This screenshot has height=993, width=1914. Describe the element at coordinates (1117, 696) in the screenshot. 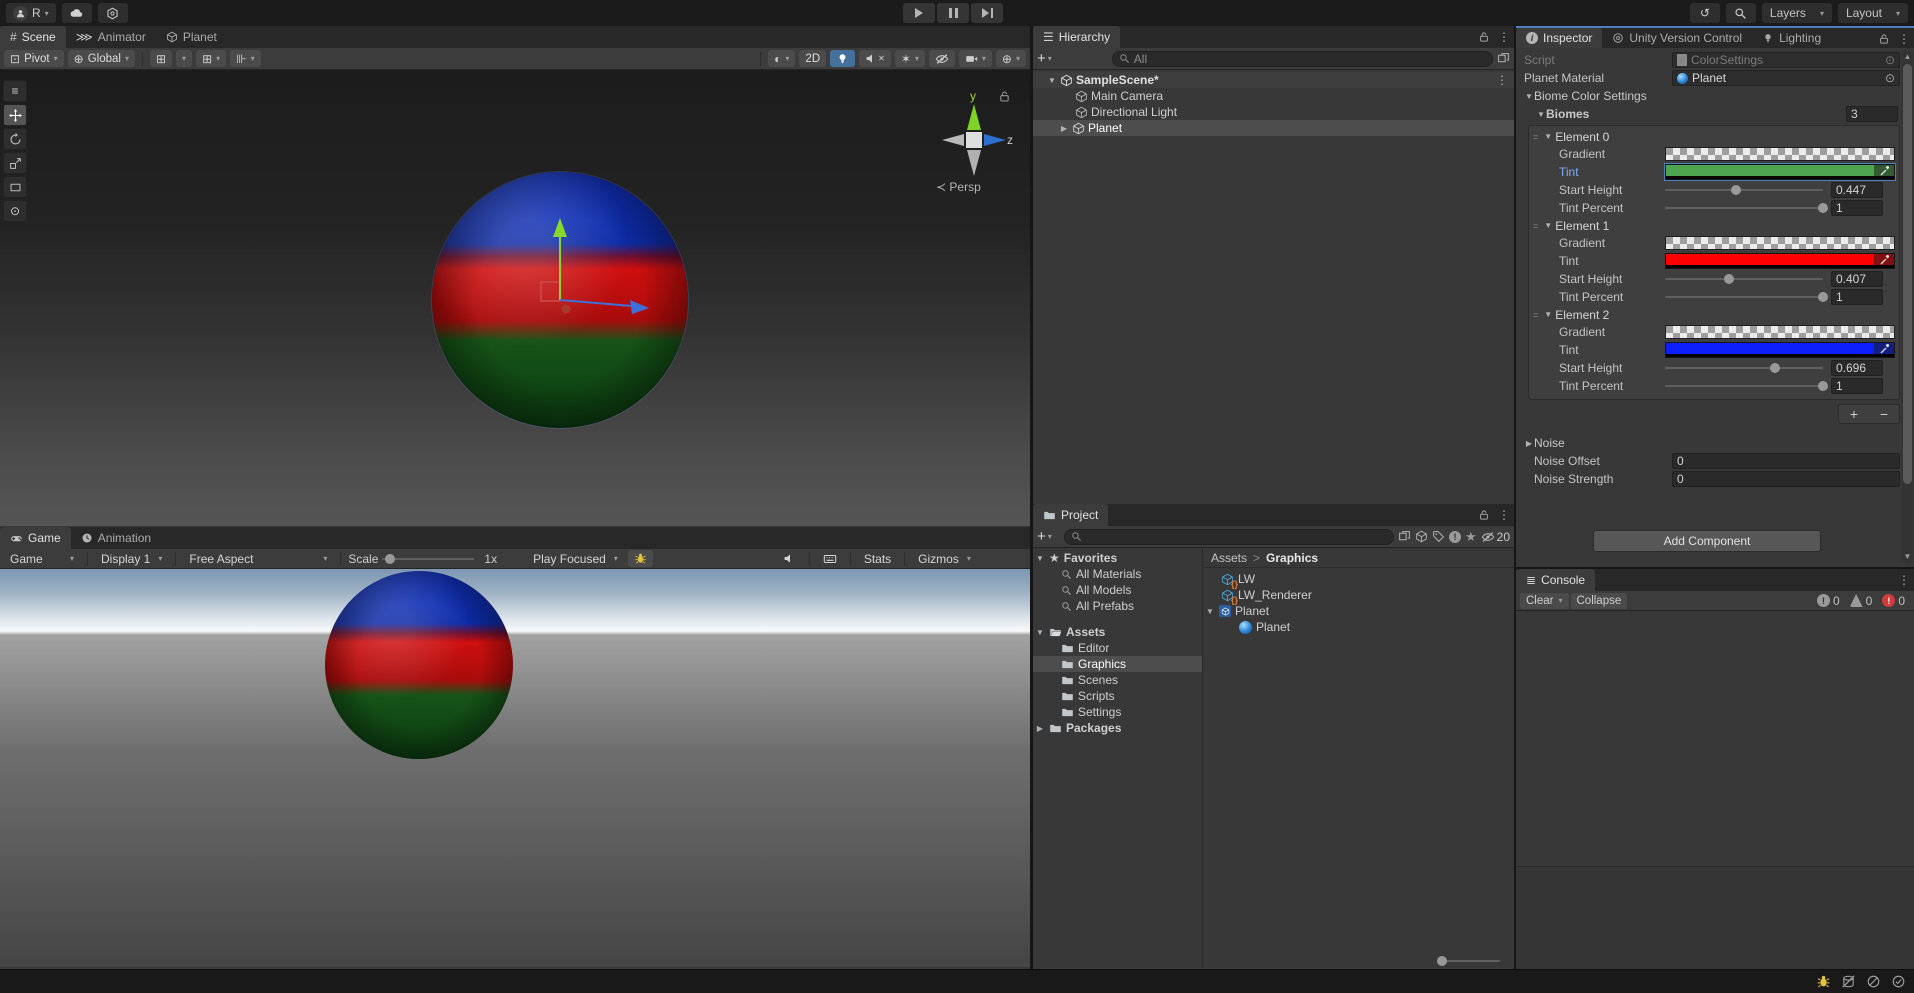

I see `folder-scripts: Scripts` at that location.